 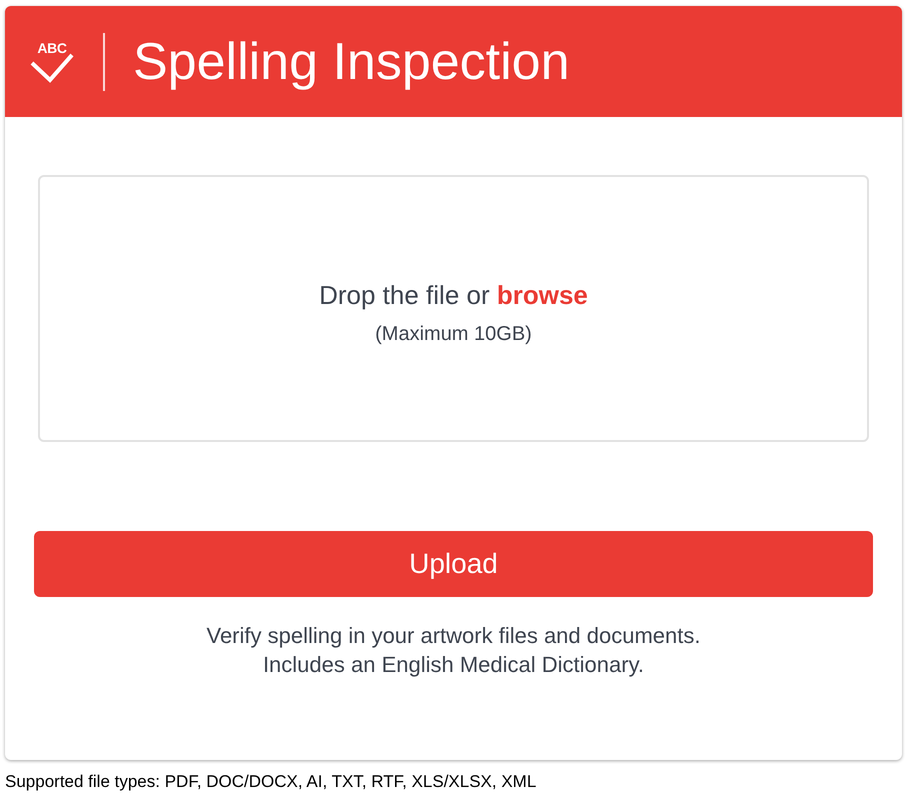 What do you see at coordinates (52, 47) in the screenshot?
I see `logo-text: ABC` at bounding box center [52, 47].